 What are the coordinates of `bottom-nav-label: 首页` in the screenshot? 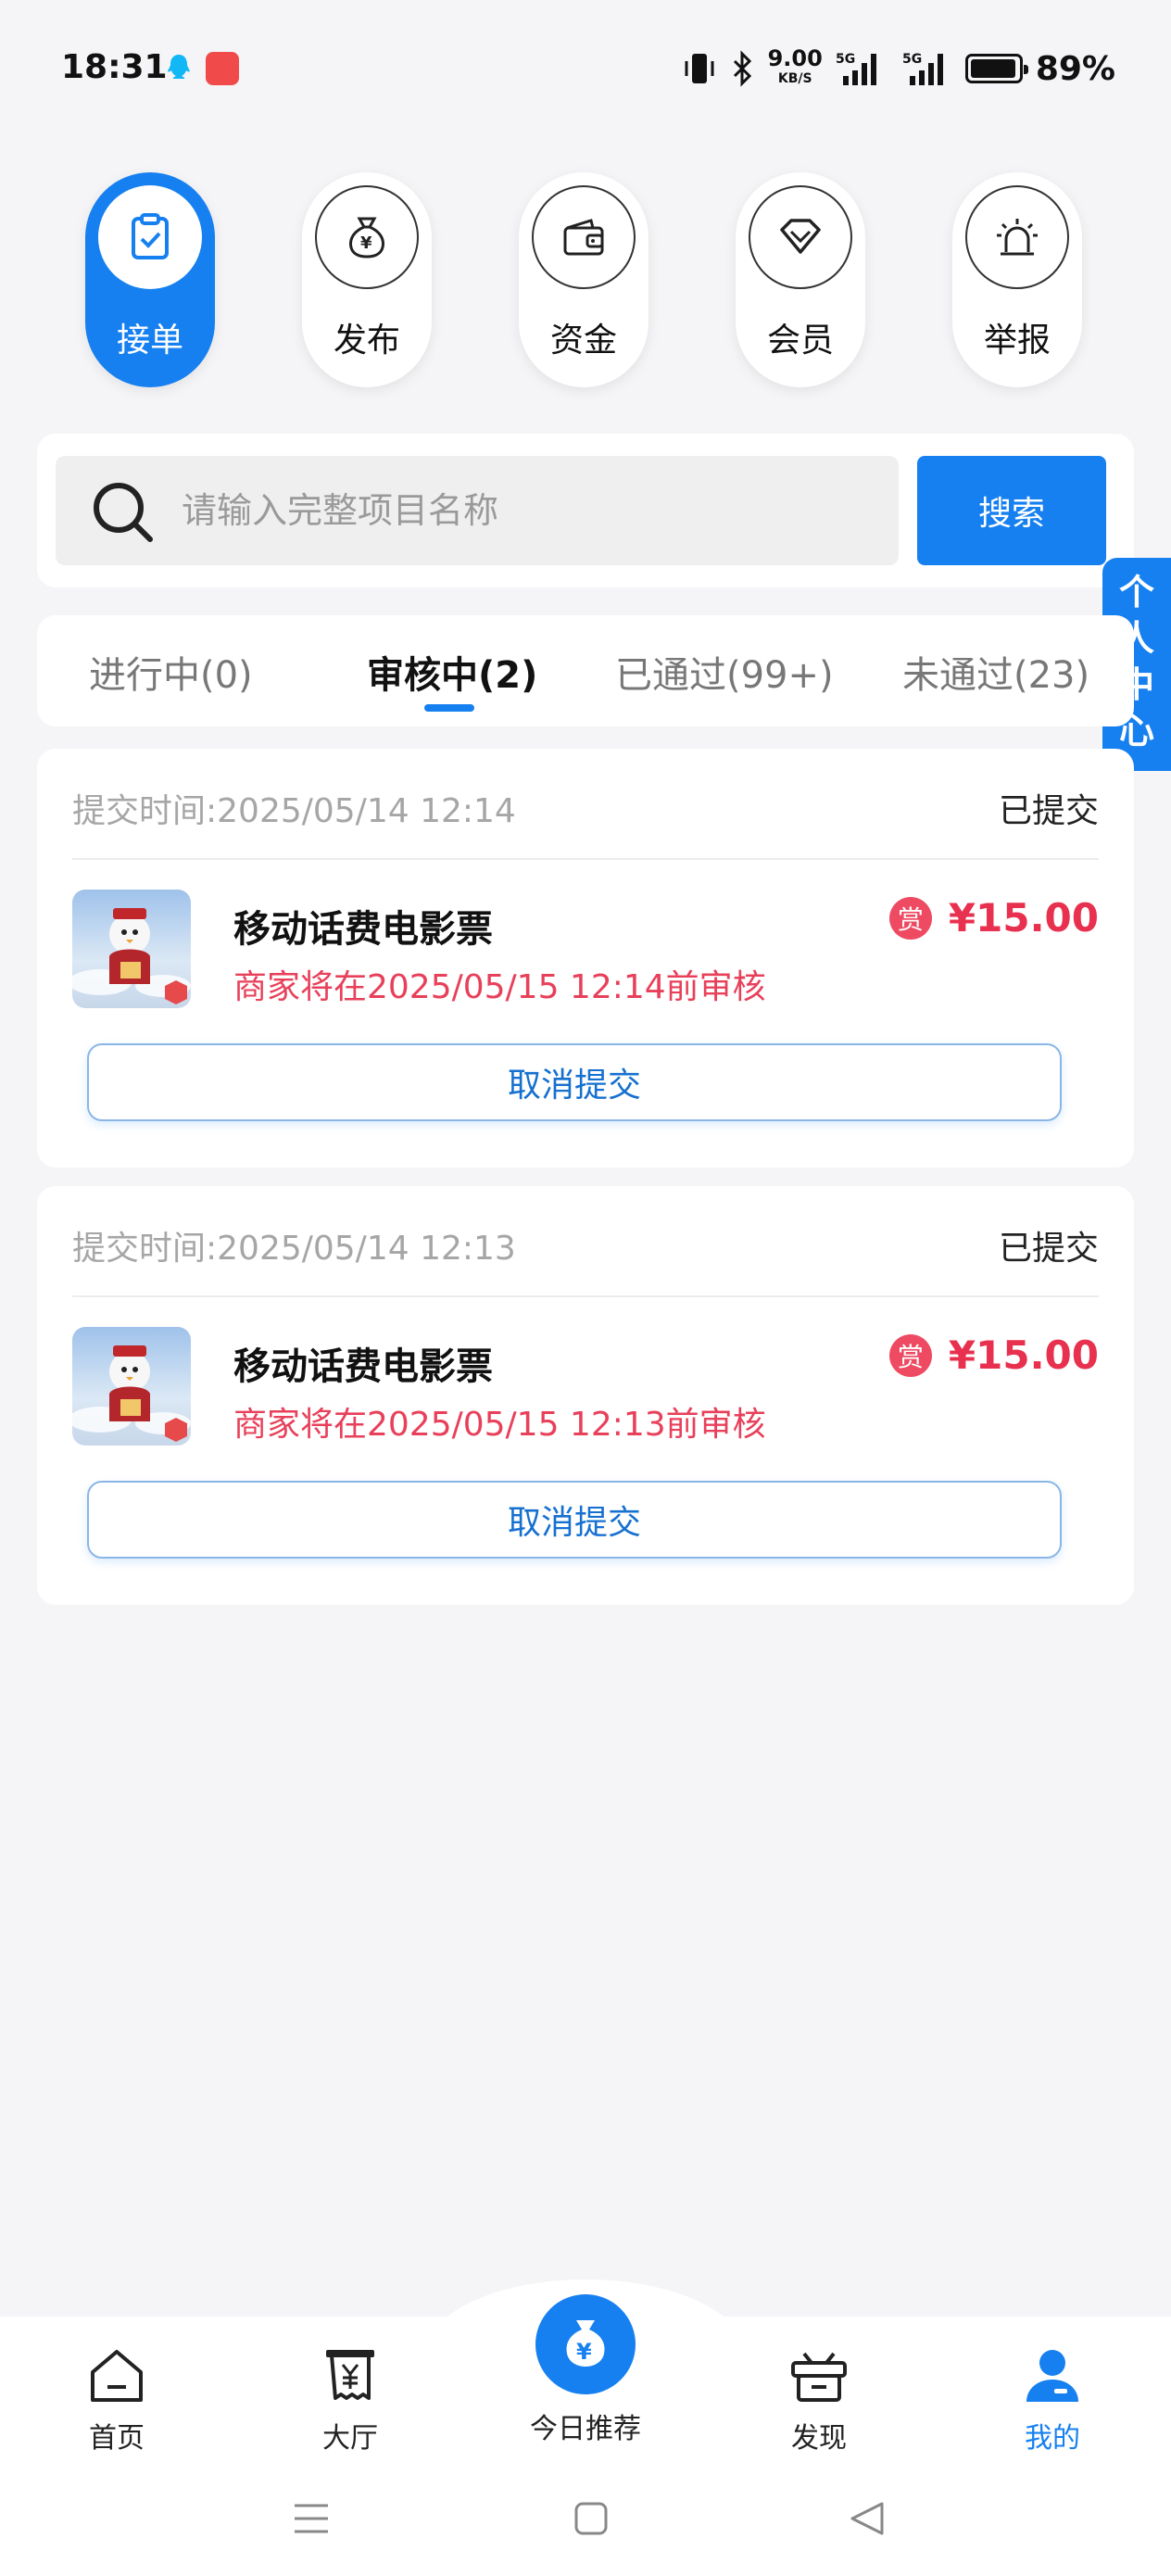 It's located at (117, 2438).